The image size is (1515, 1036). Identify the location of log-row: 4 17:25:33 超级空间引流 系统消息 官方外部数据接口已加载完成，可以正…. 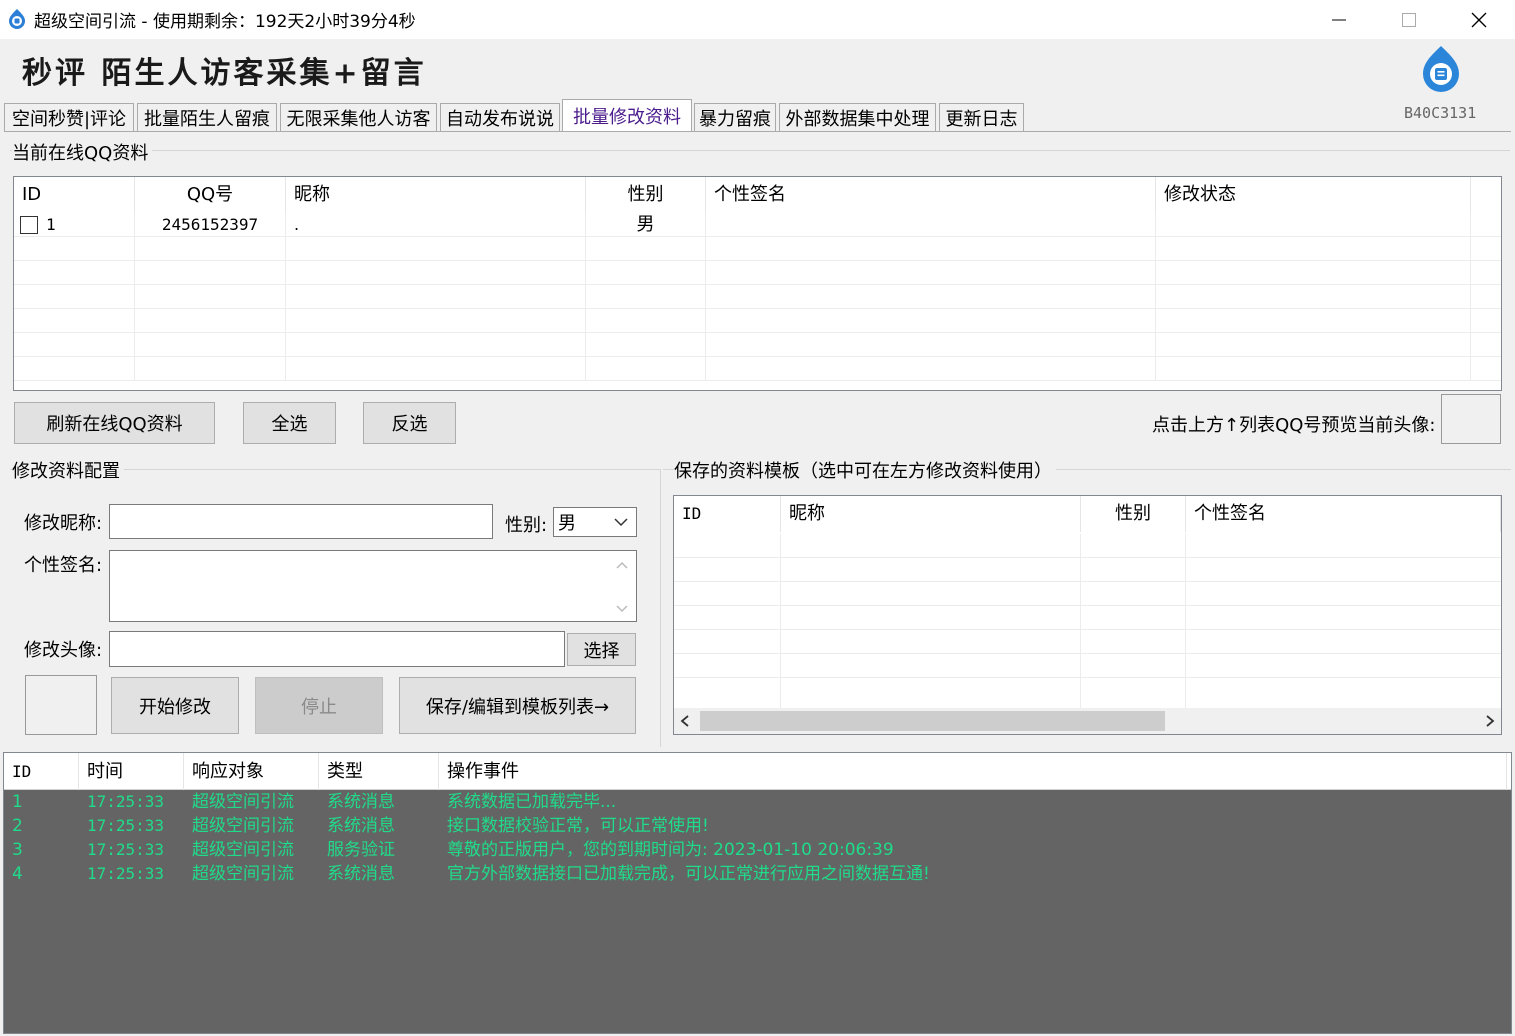
(751, 874).